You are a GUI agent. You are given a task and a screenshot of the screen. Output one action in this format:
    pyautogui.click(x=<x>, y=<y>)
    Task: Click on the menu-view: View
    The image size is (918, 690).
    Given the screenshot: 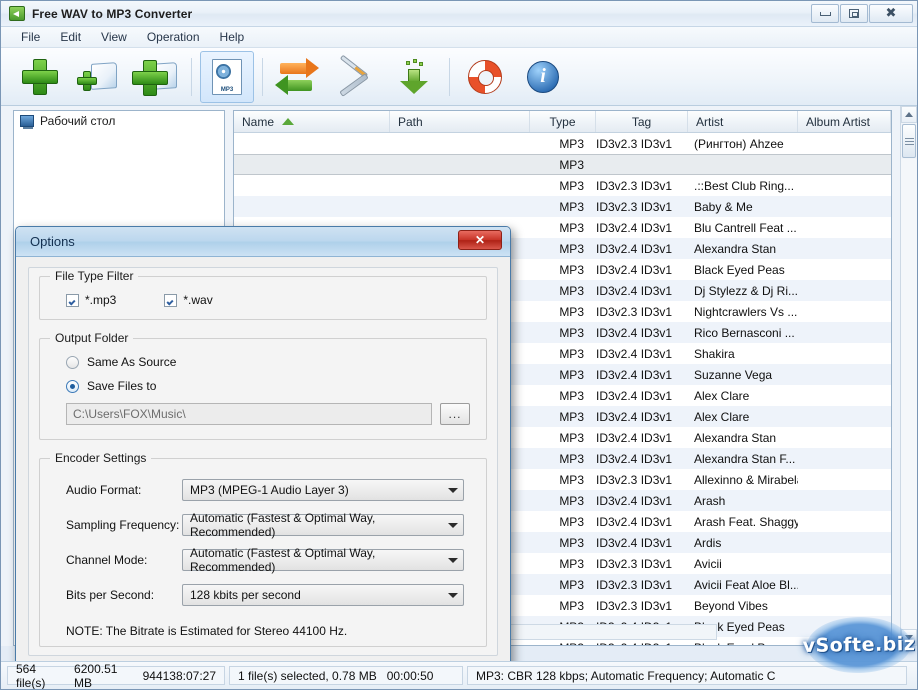 What is the action you would take?
    pyautogui.click(x=114, y=37)
    